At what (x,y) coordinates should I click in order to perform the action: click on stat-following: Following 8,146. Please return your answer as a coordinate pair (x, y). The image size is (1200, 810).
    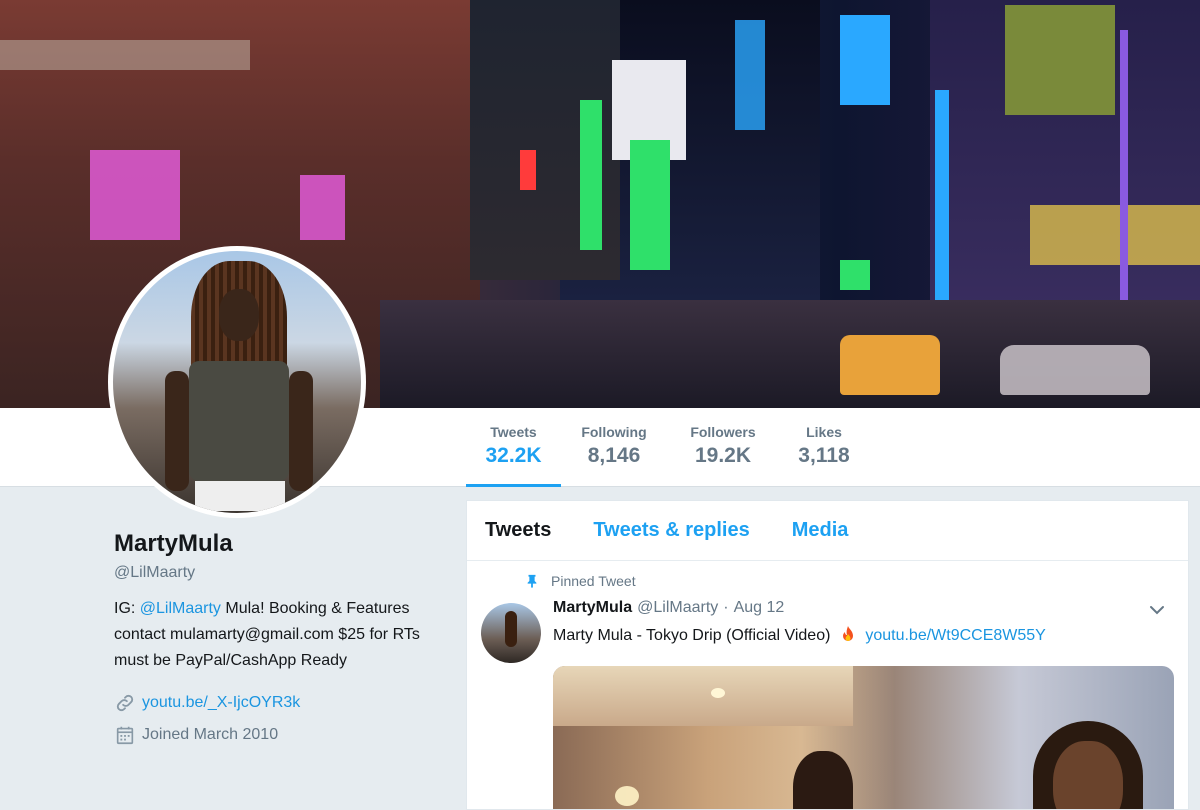
    Looking at the image, I should click on (614, 447).